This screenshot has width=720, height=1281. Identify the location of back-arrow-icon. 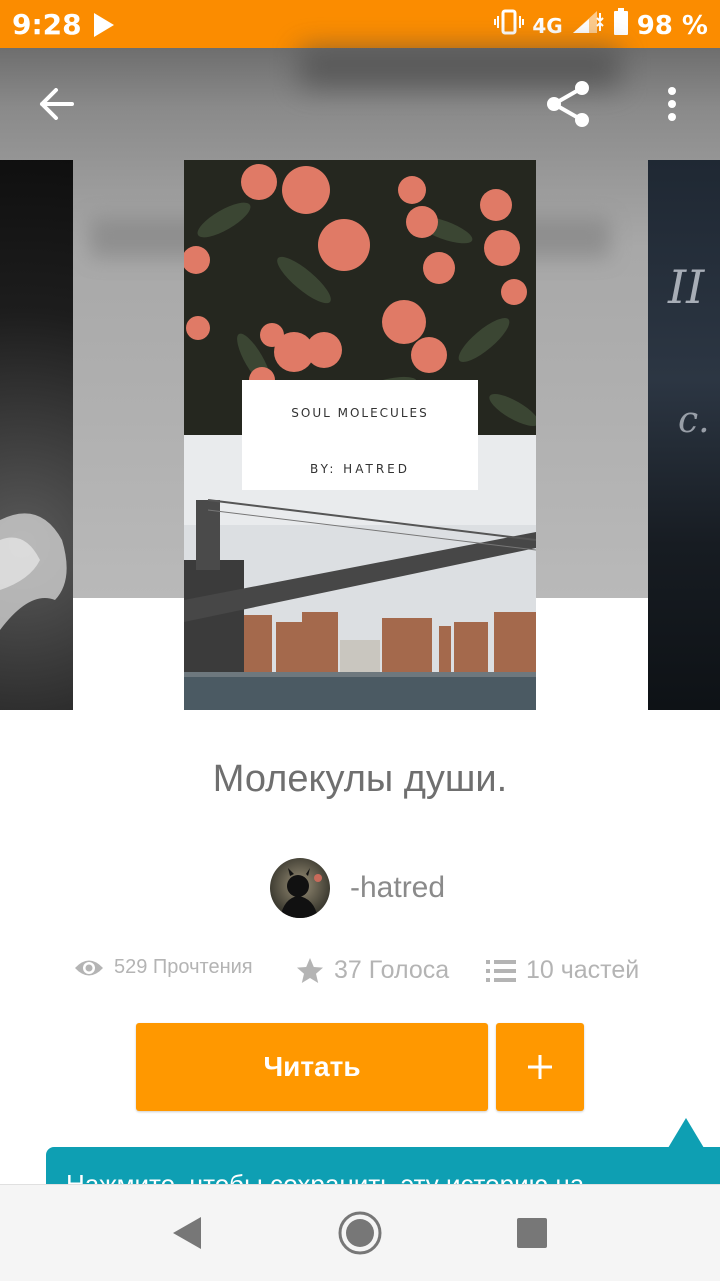
(57, 104).